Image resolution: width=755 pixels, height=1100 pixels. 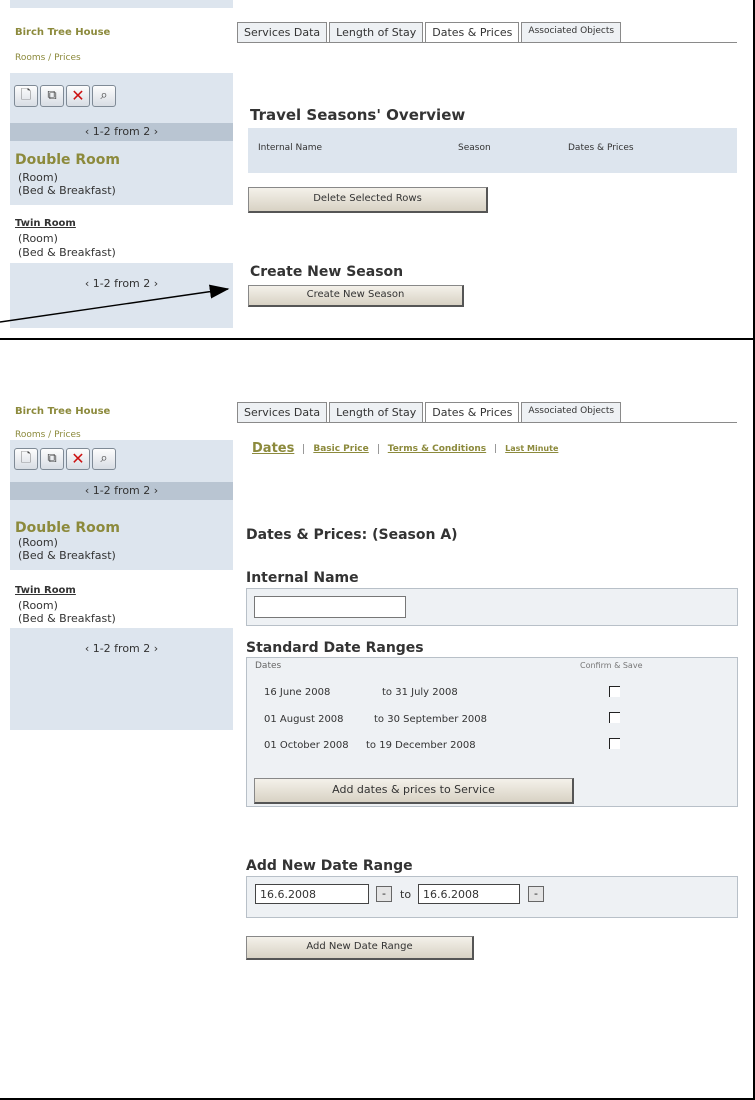 What do you see at coordinates (487, 422) in the screenshot?
I see `tabs-underline` at bounding box center [487, 422].